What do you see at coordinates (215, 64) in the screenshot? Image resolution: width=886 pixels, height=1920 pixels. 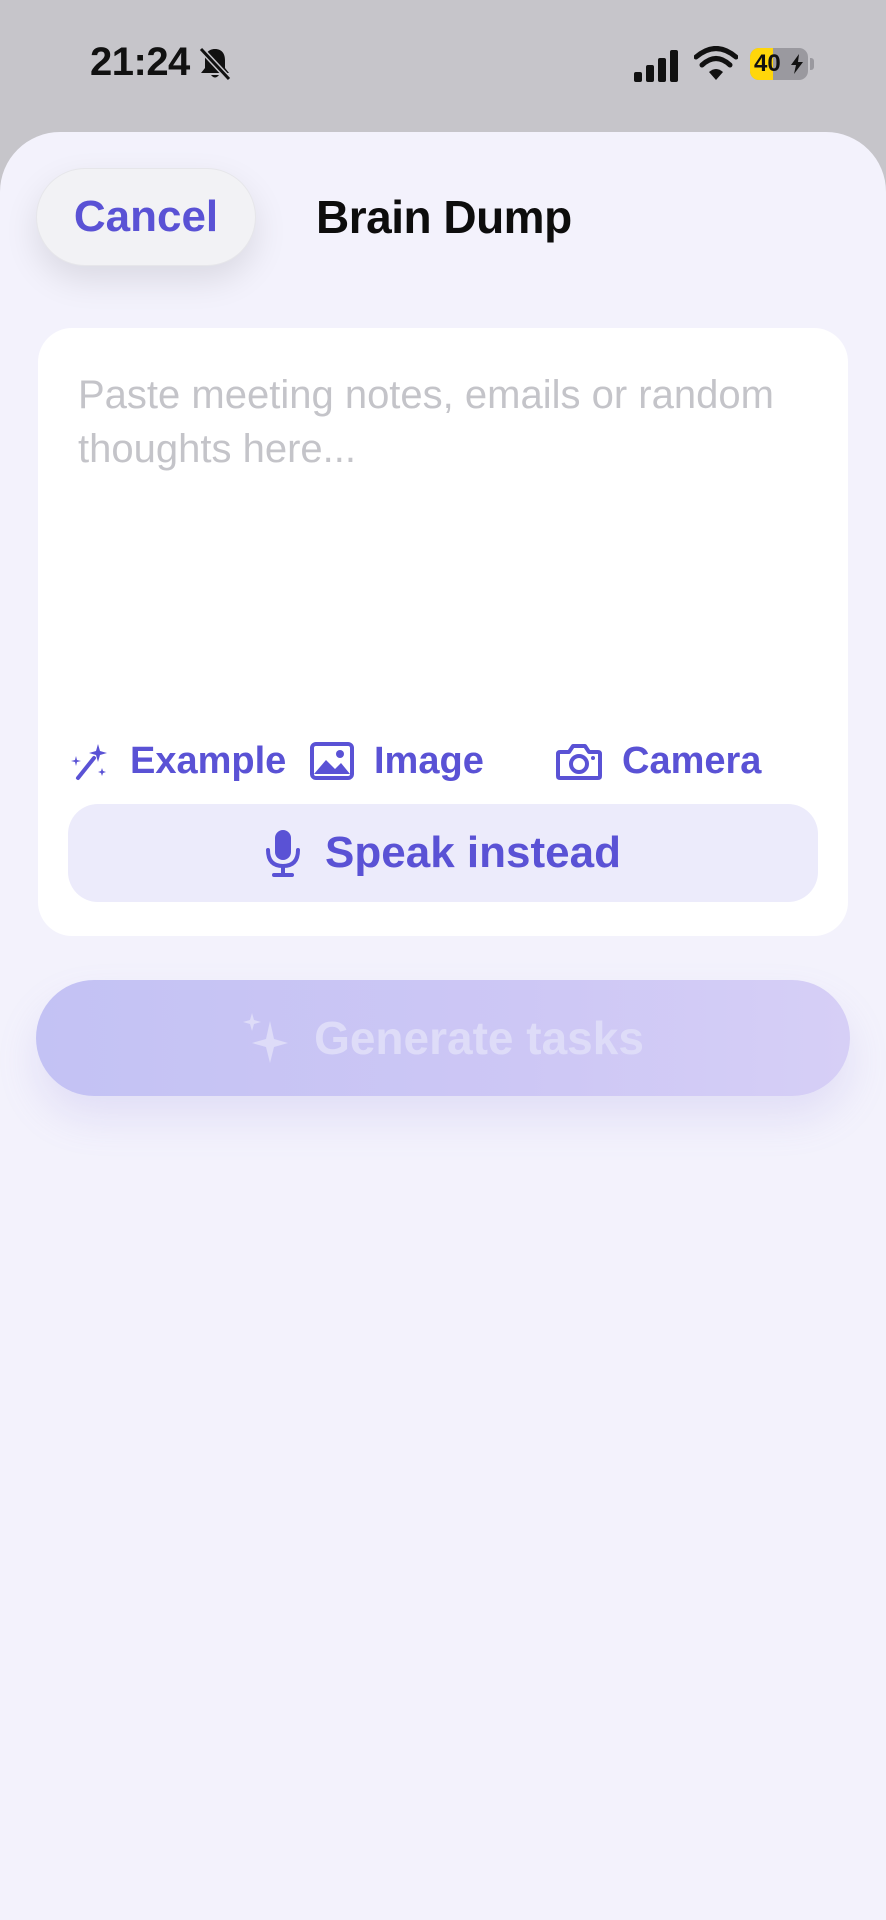 I see `bell-slash-icon` at bounding box center [215, 64].